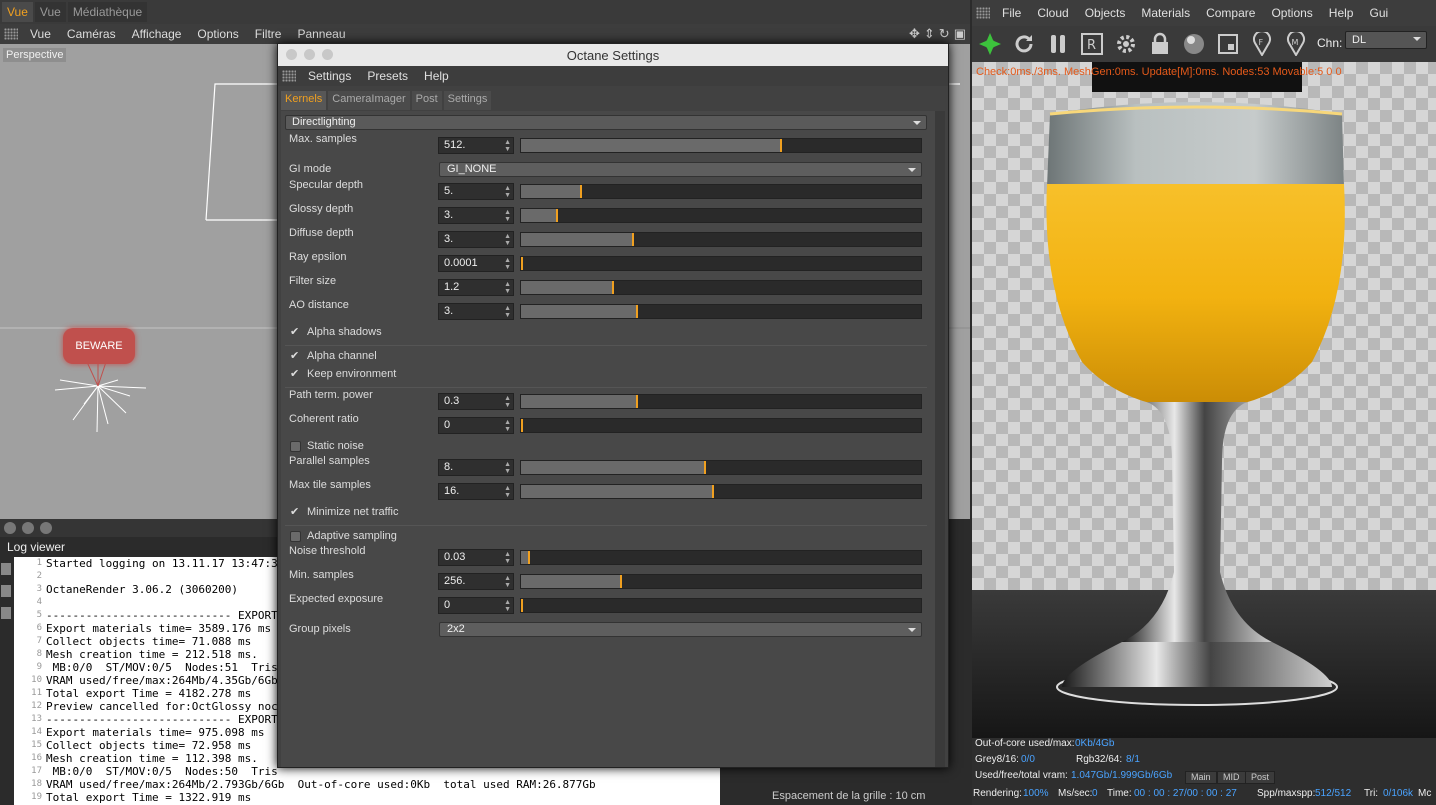  I want to click on coherent-ratio-slider, so click(721, 425).